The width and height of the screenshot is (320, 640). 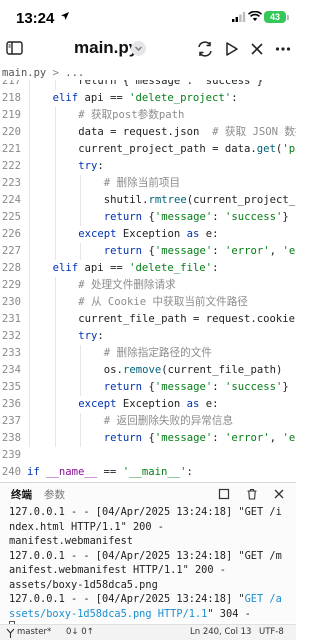 What do you see at coordinates (136, 268) in the screenshot?
I see `code-text: elif api == 'delete_file':` at bounding box center [136, 268].